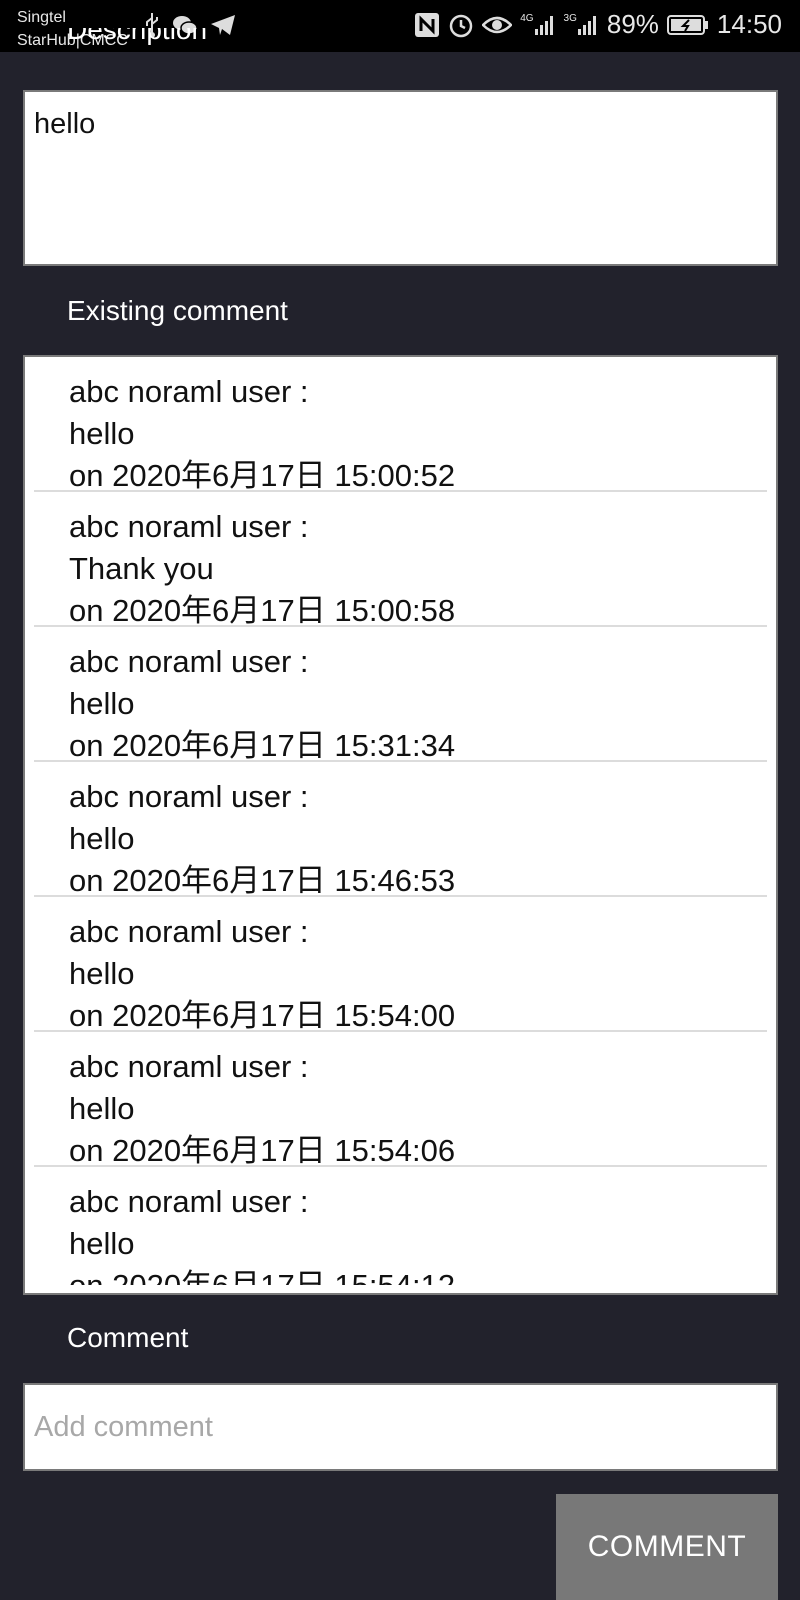  What do you see at coordinates (527, 18) in the screenshot?
I see `network-type-primary: 4G` at bounding box center [527, 18].